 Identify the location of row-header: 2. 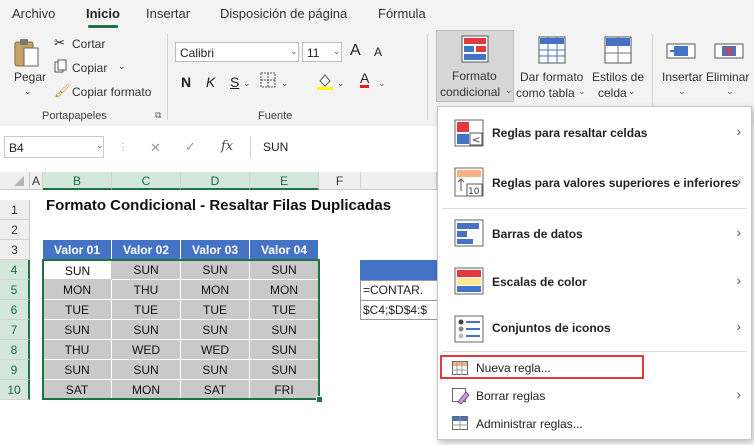
(15, 230).